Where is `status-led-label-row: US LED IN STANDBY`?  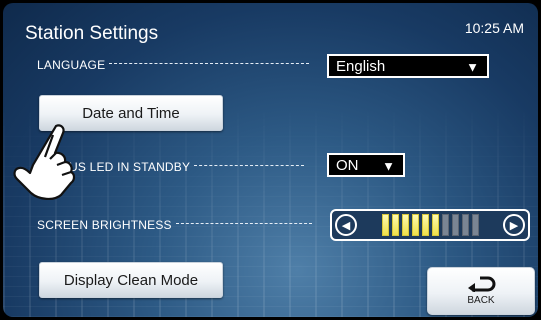 status-led-label-row: US LED IN STANDBY is located at coordinates (187, 167).